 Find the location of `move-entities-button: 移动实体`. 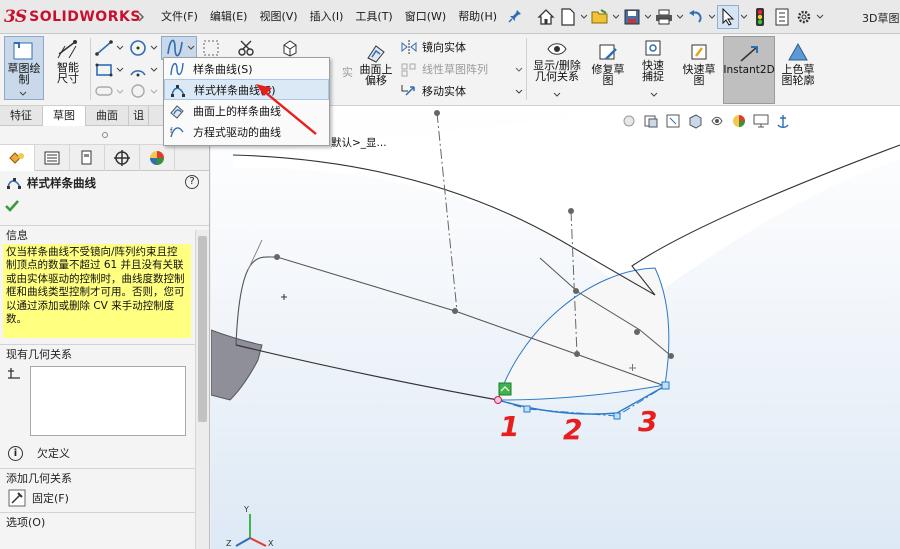

move-entities-button: 移动实体 is located at coordinates (433, 91).